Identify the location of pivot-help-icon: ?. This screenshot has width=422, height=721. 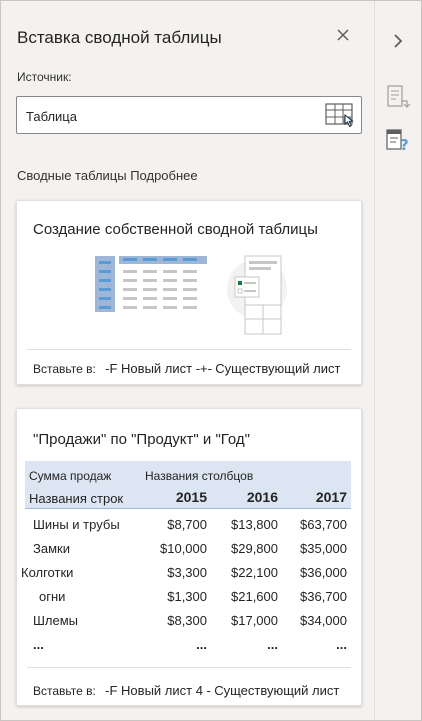
(397, 141).